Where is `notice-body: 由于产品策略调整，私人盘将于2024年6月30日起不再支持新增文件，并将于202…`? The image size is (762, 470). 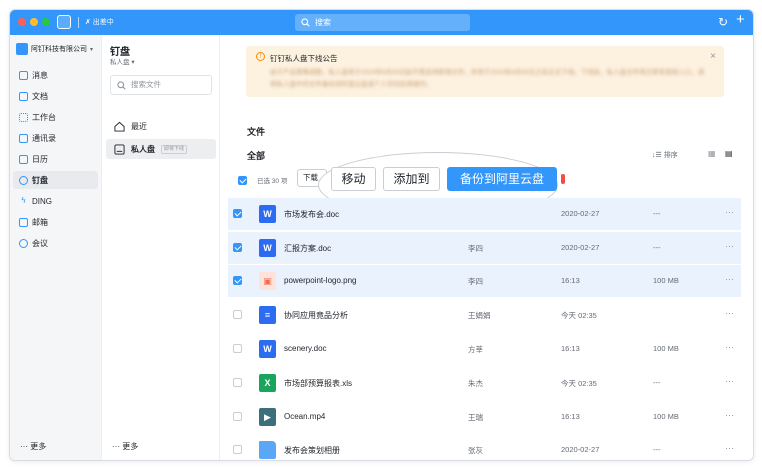
notice-body: 由于产品策略调整，私人盘将于2024年6月30日起不再支持新增文件，并将于202… is located at coordinates (487, 78).